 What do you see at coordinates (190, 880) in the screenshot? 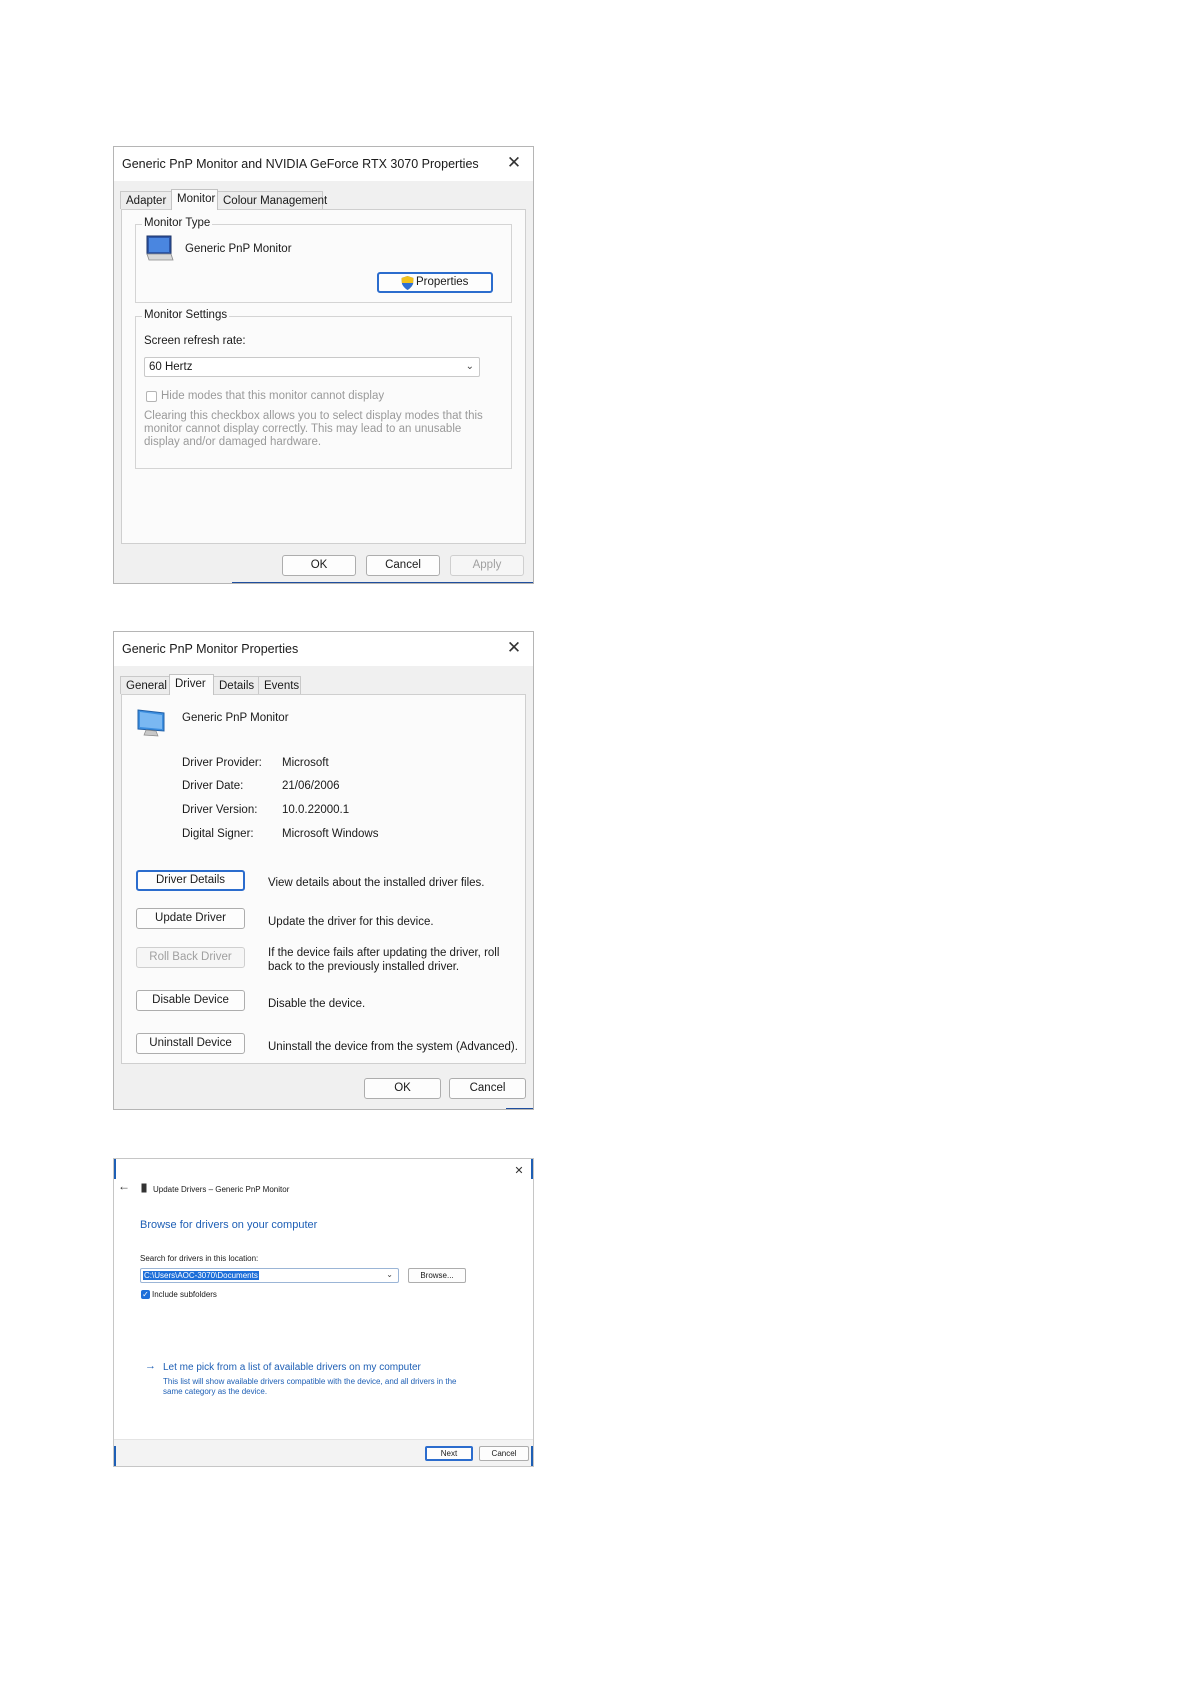
I see `driver-details-button: Driver Details` at bounding box center [190, 880].